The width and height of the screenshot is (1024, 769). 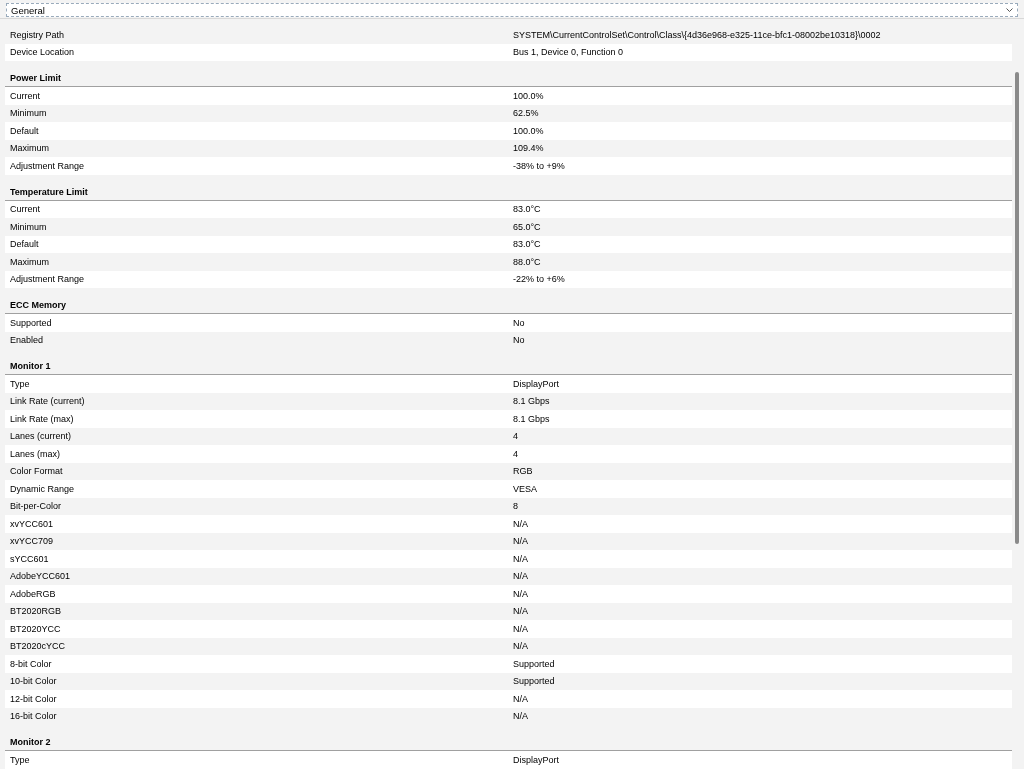 What do you see at coordinates (42, 488) in the screenshot?
I see `property-label: Dynamic Range` at bounding box center [42, 488].